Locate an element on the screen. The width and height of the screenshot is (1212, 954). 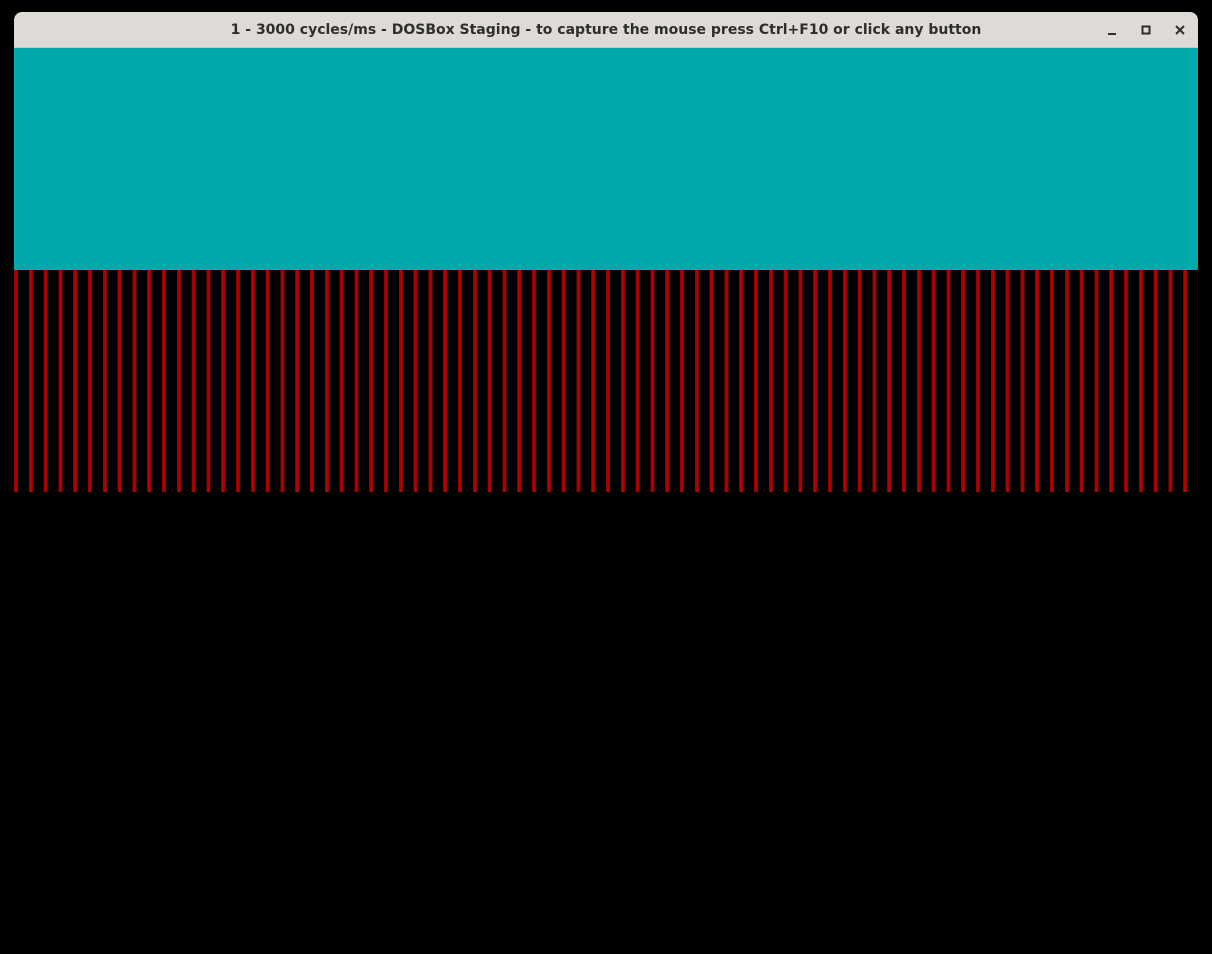
minimize-button is located at coordinates (1112, 30).